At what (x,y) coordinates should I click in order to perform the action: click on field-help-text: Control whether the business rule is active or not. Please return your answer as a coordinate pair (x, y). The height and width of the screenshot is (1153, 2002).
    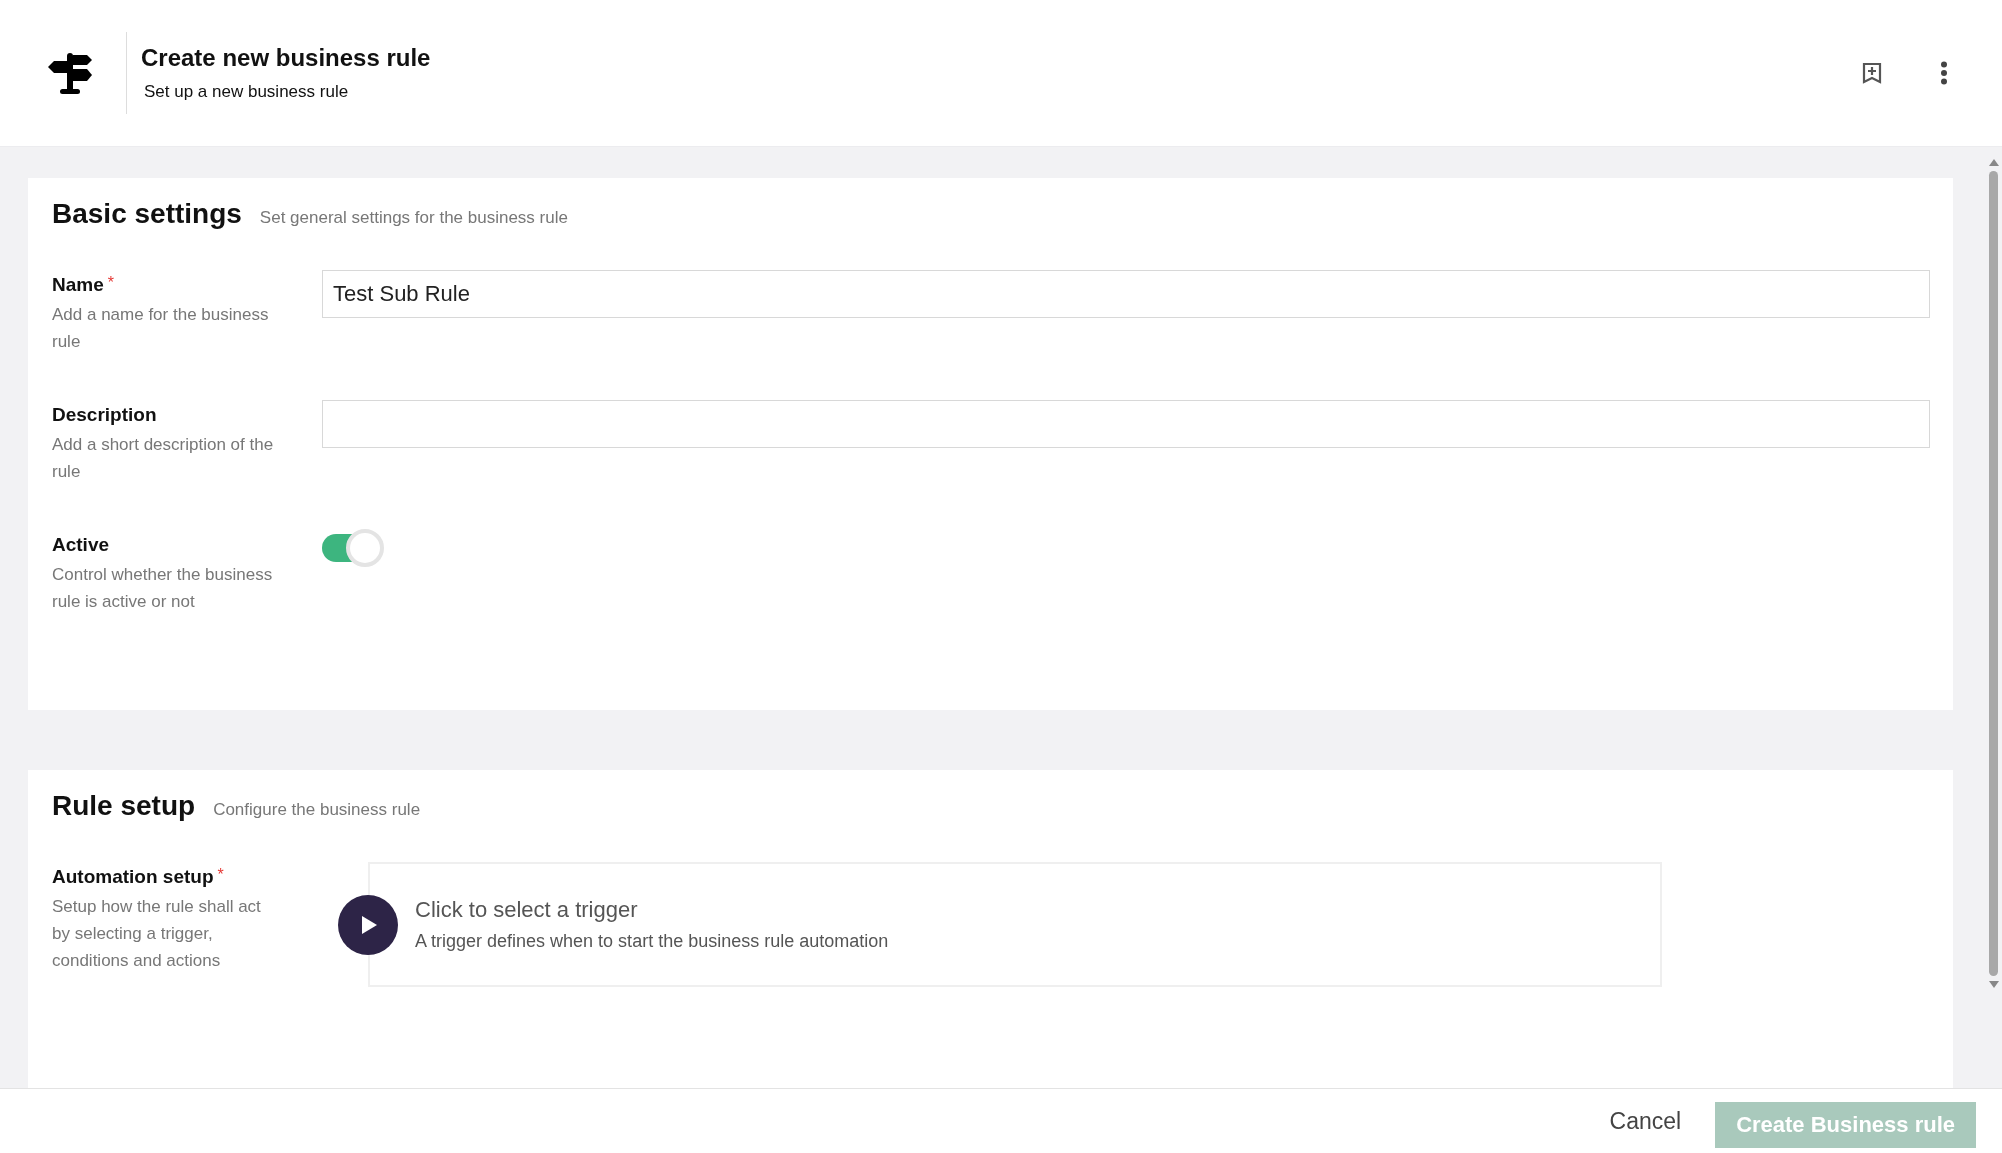
    Looking at the image, I should click on (163, 588).